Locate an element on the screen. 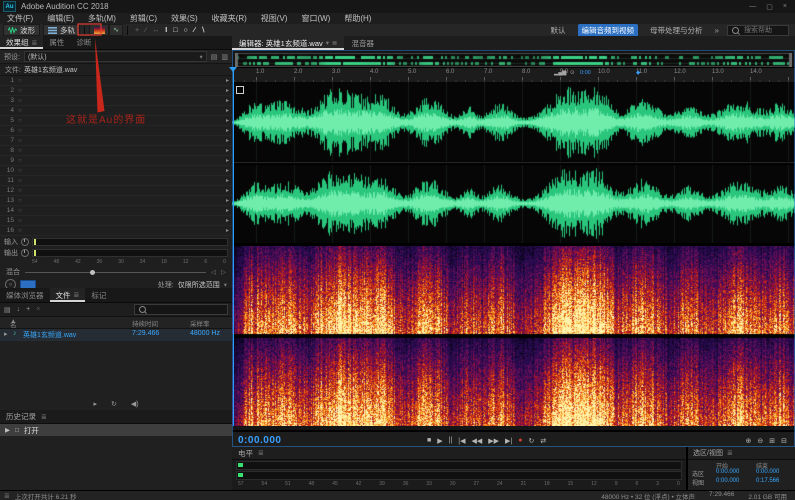 The height and width of the screenshot is (500, 795). effect-slot-13: 13 ○ ▸ is located at coordinates (116, 201).